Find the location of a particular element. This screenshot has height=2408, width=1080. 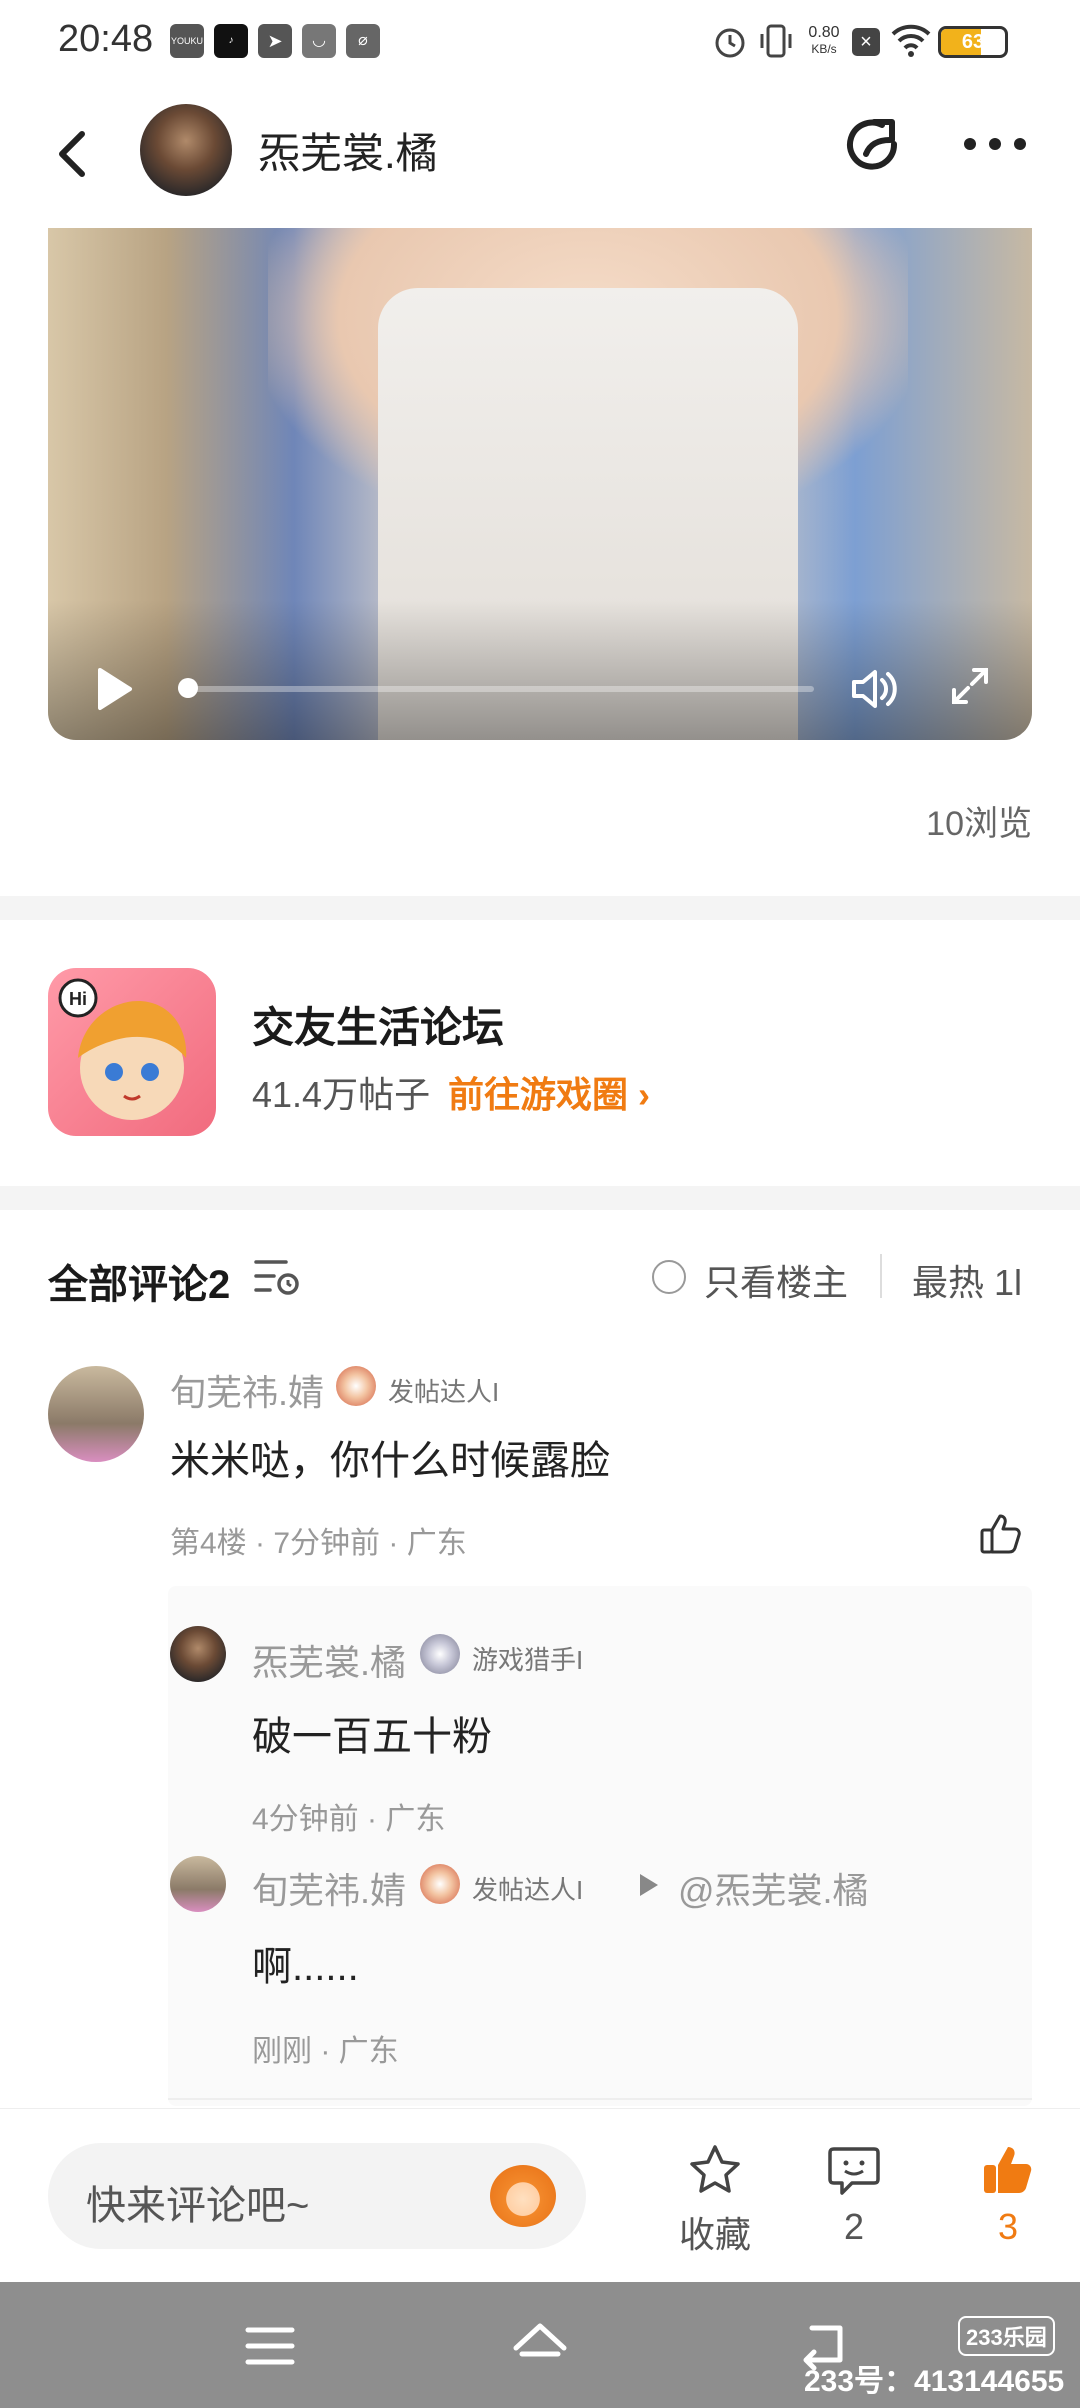

comment-icon is located at coordinates (854, 2171).